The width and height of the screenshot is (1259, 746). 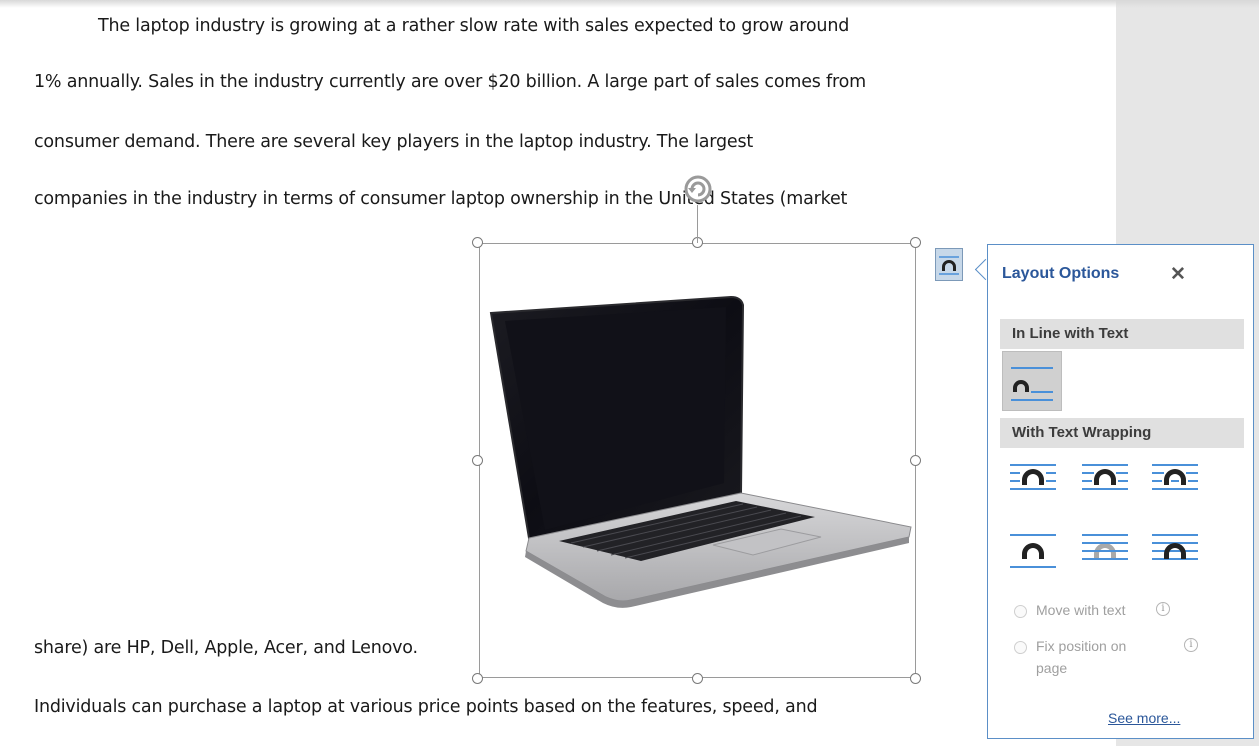 I want to click on resize-handle-bottom-left, so click(x=477, y=678).